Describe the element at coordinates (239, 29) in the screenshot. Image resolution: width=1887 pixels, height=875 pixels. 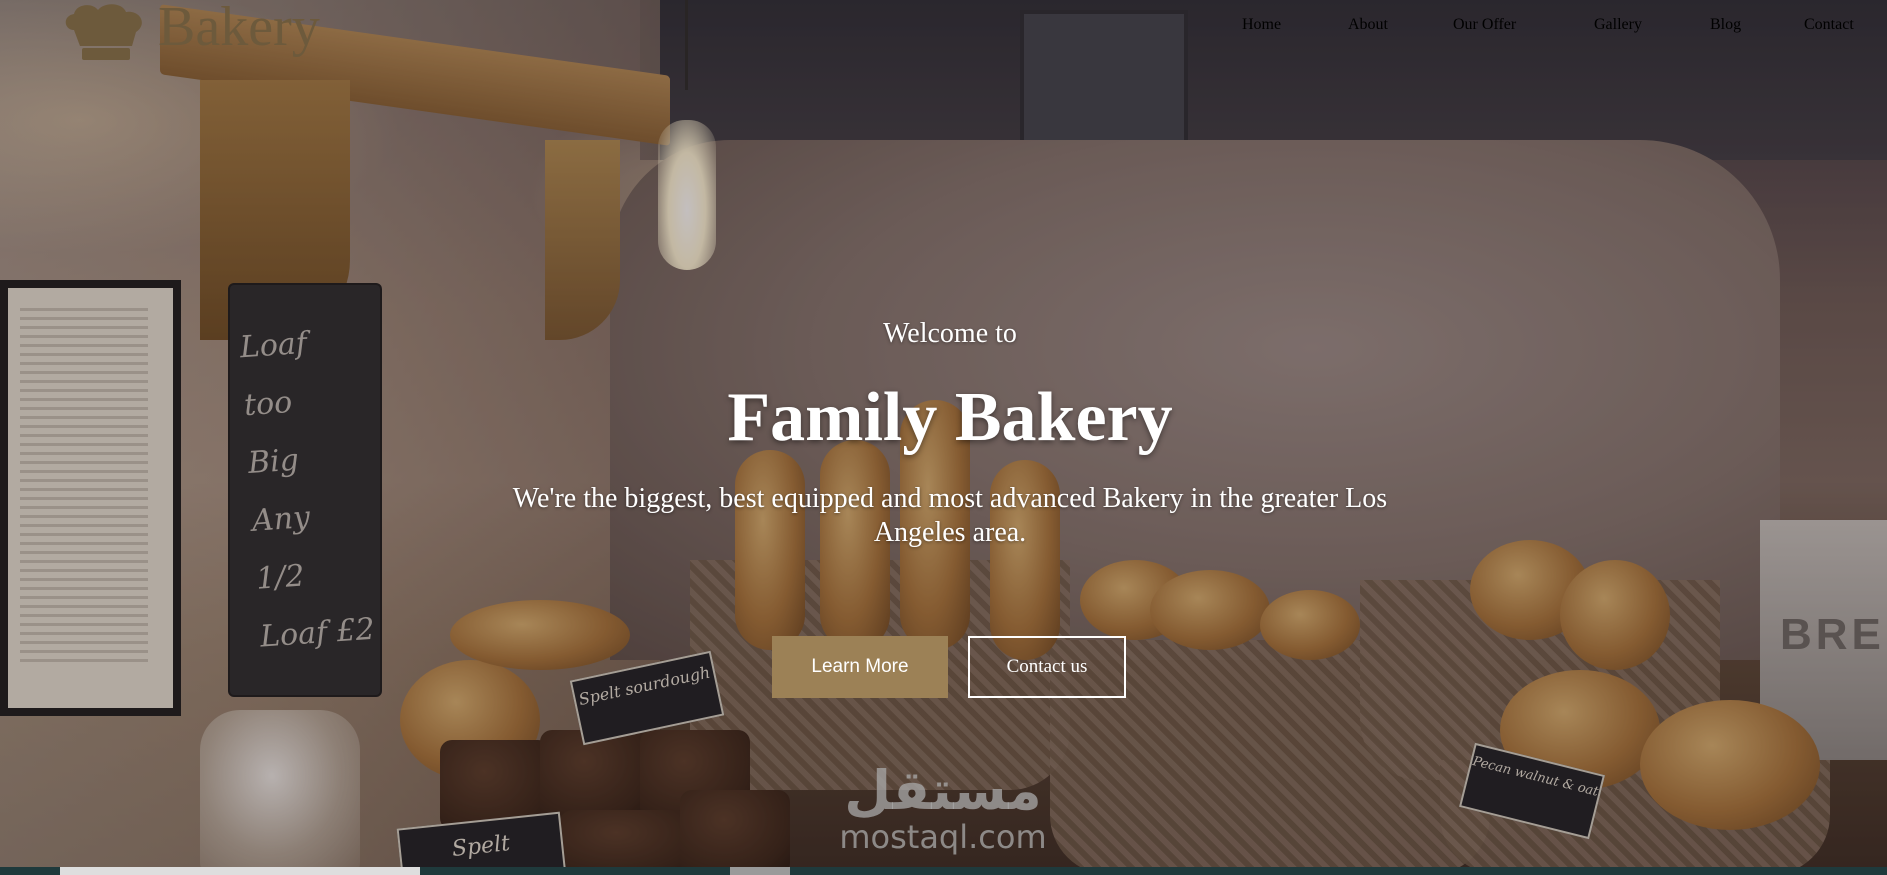
I see `brand-name: Bakery` at that location.